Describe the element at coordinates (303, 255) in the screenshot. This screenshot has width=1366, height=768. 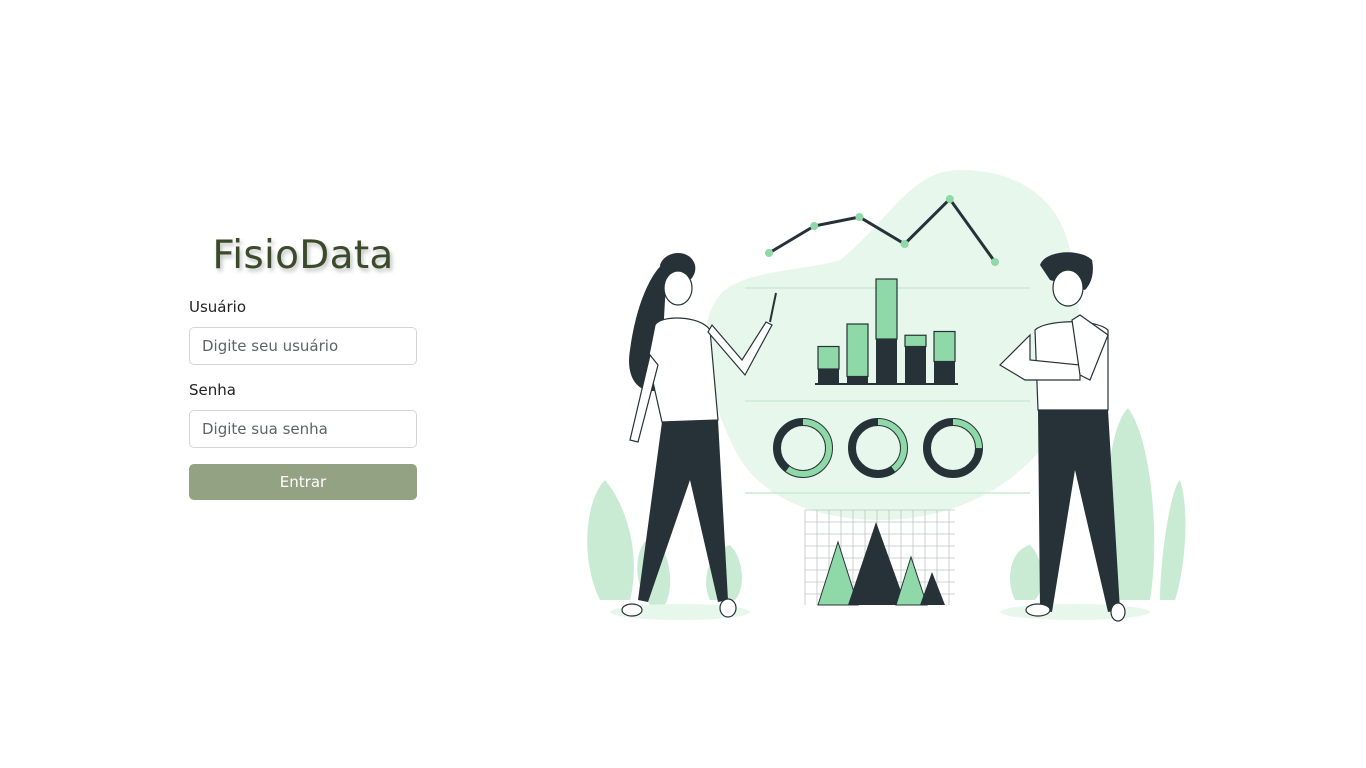
I see `app-logo-title: FisioData` at that location.